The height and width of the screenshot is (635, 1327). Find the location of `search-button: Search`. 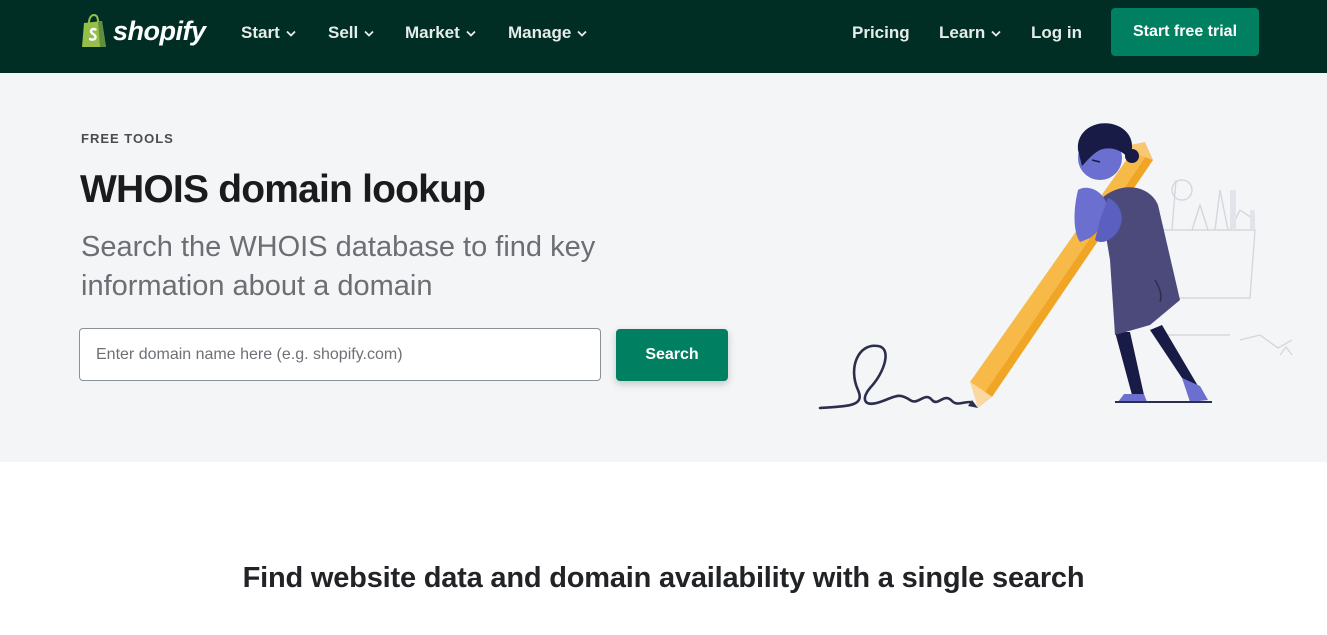

search-button: Search is located at coordinates (672, 355).